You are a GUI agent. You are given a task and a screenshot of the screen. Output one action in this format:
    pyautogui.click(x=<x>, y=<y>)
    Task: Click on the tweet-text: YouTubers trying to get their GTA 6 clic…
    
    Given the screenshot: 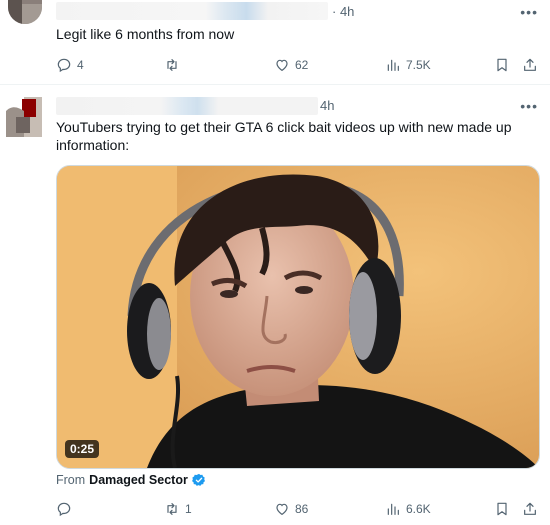 What is the action you would take?
    pyautogui.click(x=284, y=136)
    